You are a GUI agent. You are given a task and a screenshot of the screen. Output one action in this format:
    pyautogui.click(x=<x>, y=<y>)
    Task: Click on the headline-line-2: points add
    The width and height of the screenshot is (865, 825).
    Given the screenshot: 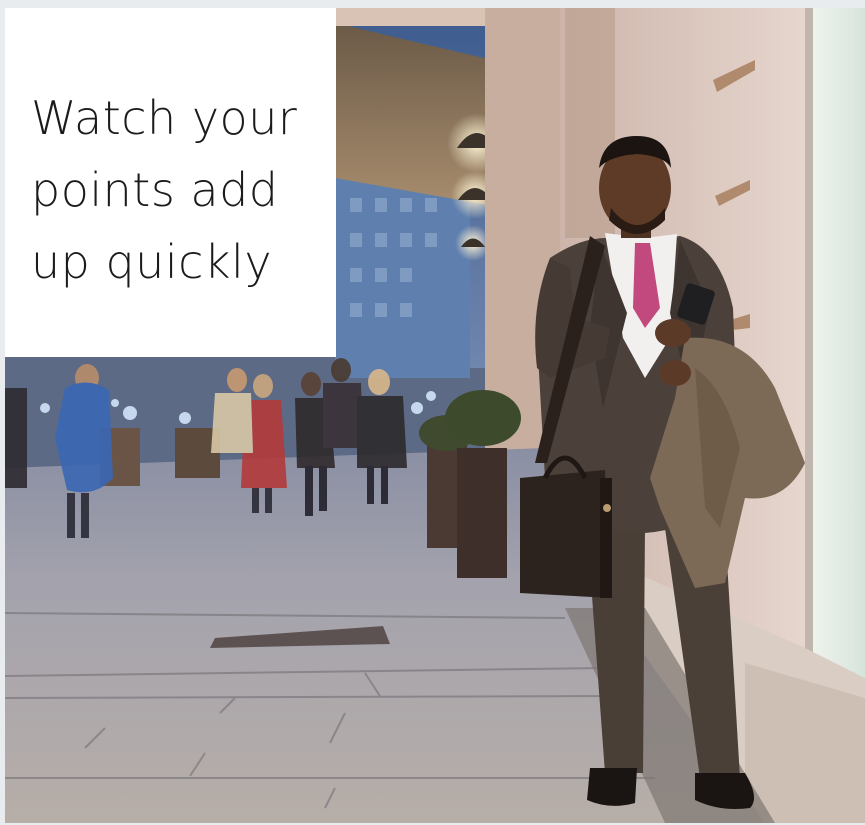 What is the action you would take?
    pyautogui.click(x=155, y=190)
    